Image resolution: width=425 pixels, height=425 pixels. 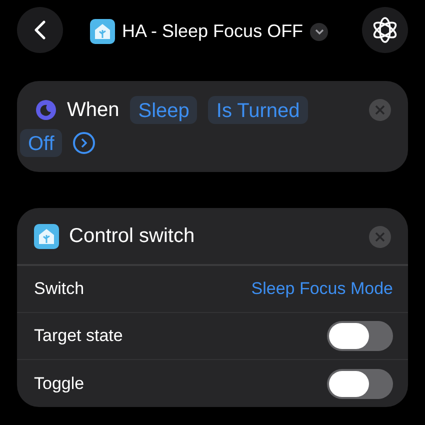 What do you see at coordinates (59, 289) in the screenshot?
I see `row-label: Switch` at bounding box center [59, 289].